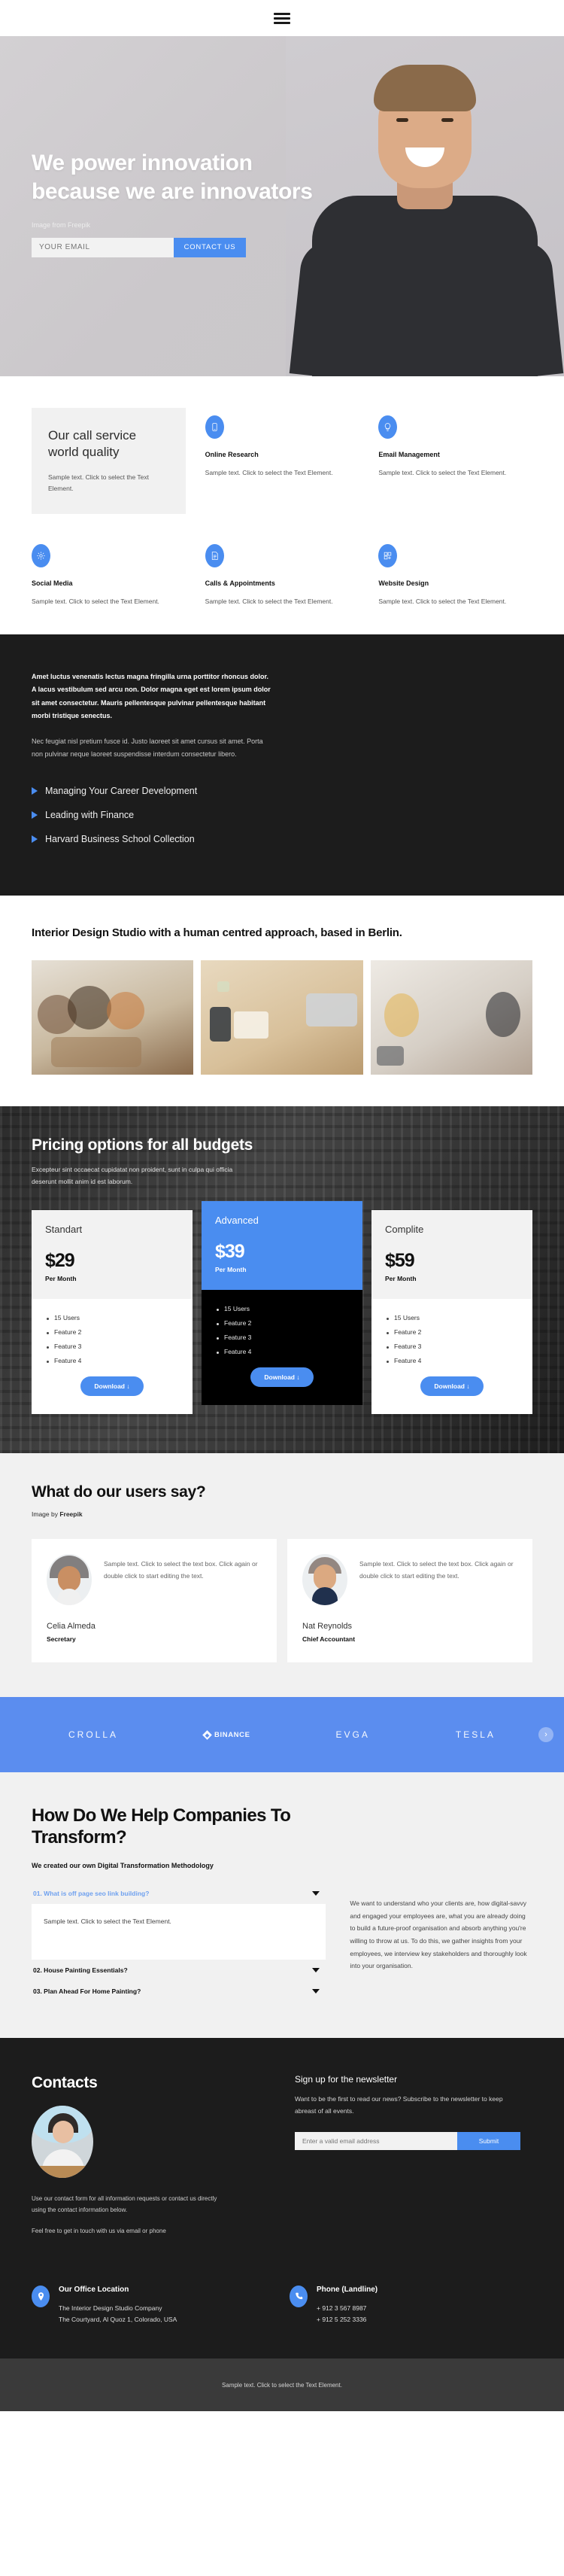 This screenshot has width=564, height=2576. Describe the element at coordinates (210, 247) in the screenshot. I see `hero-contact-button: CONTACT US` at that location.